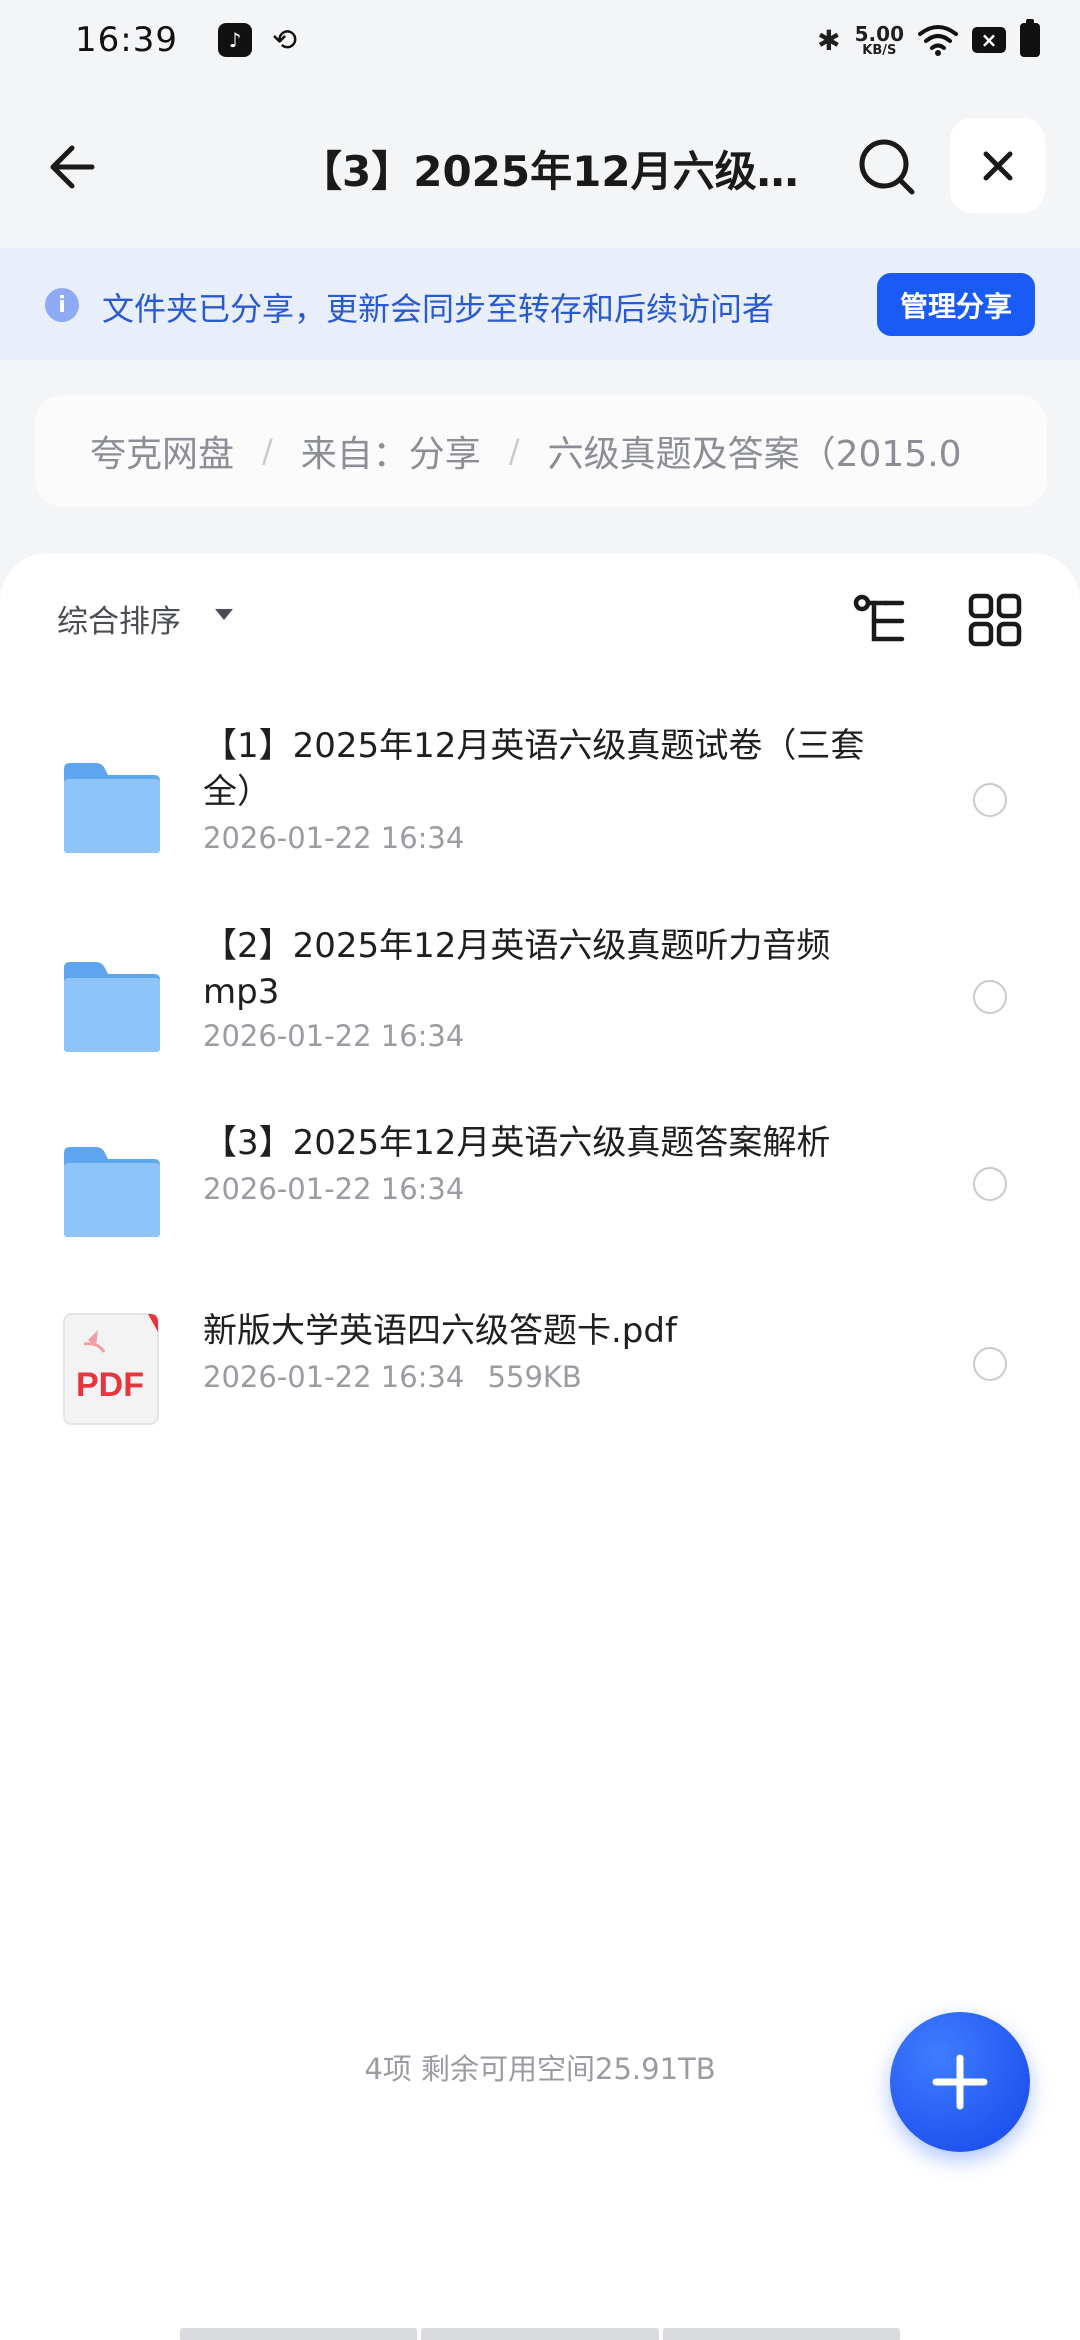 This screenshot has height=2340, width=1080. I want to click on grid-icon, so click(995, 620).